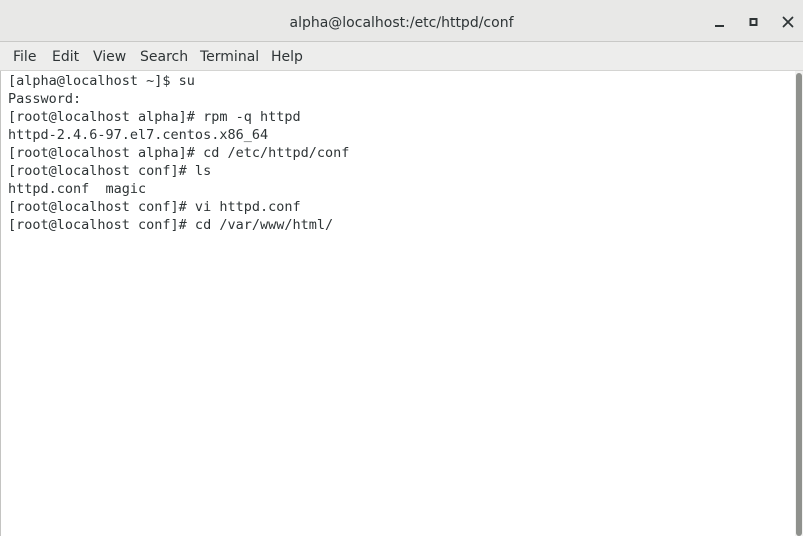 This screenshot has width=803, height=536. What do you see at coordinates (110, 171) in the screenshot?
I see `terminal-line: [root@localhost conf]# ls` at bounding box center [110, 171].